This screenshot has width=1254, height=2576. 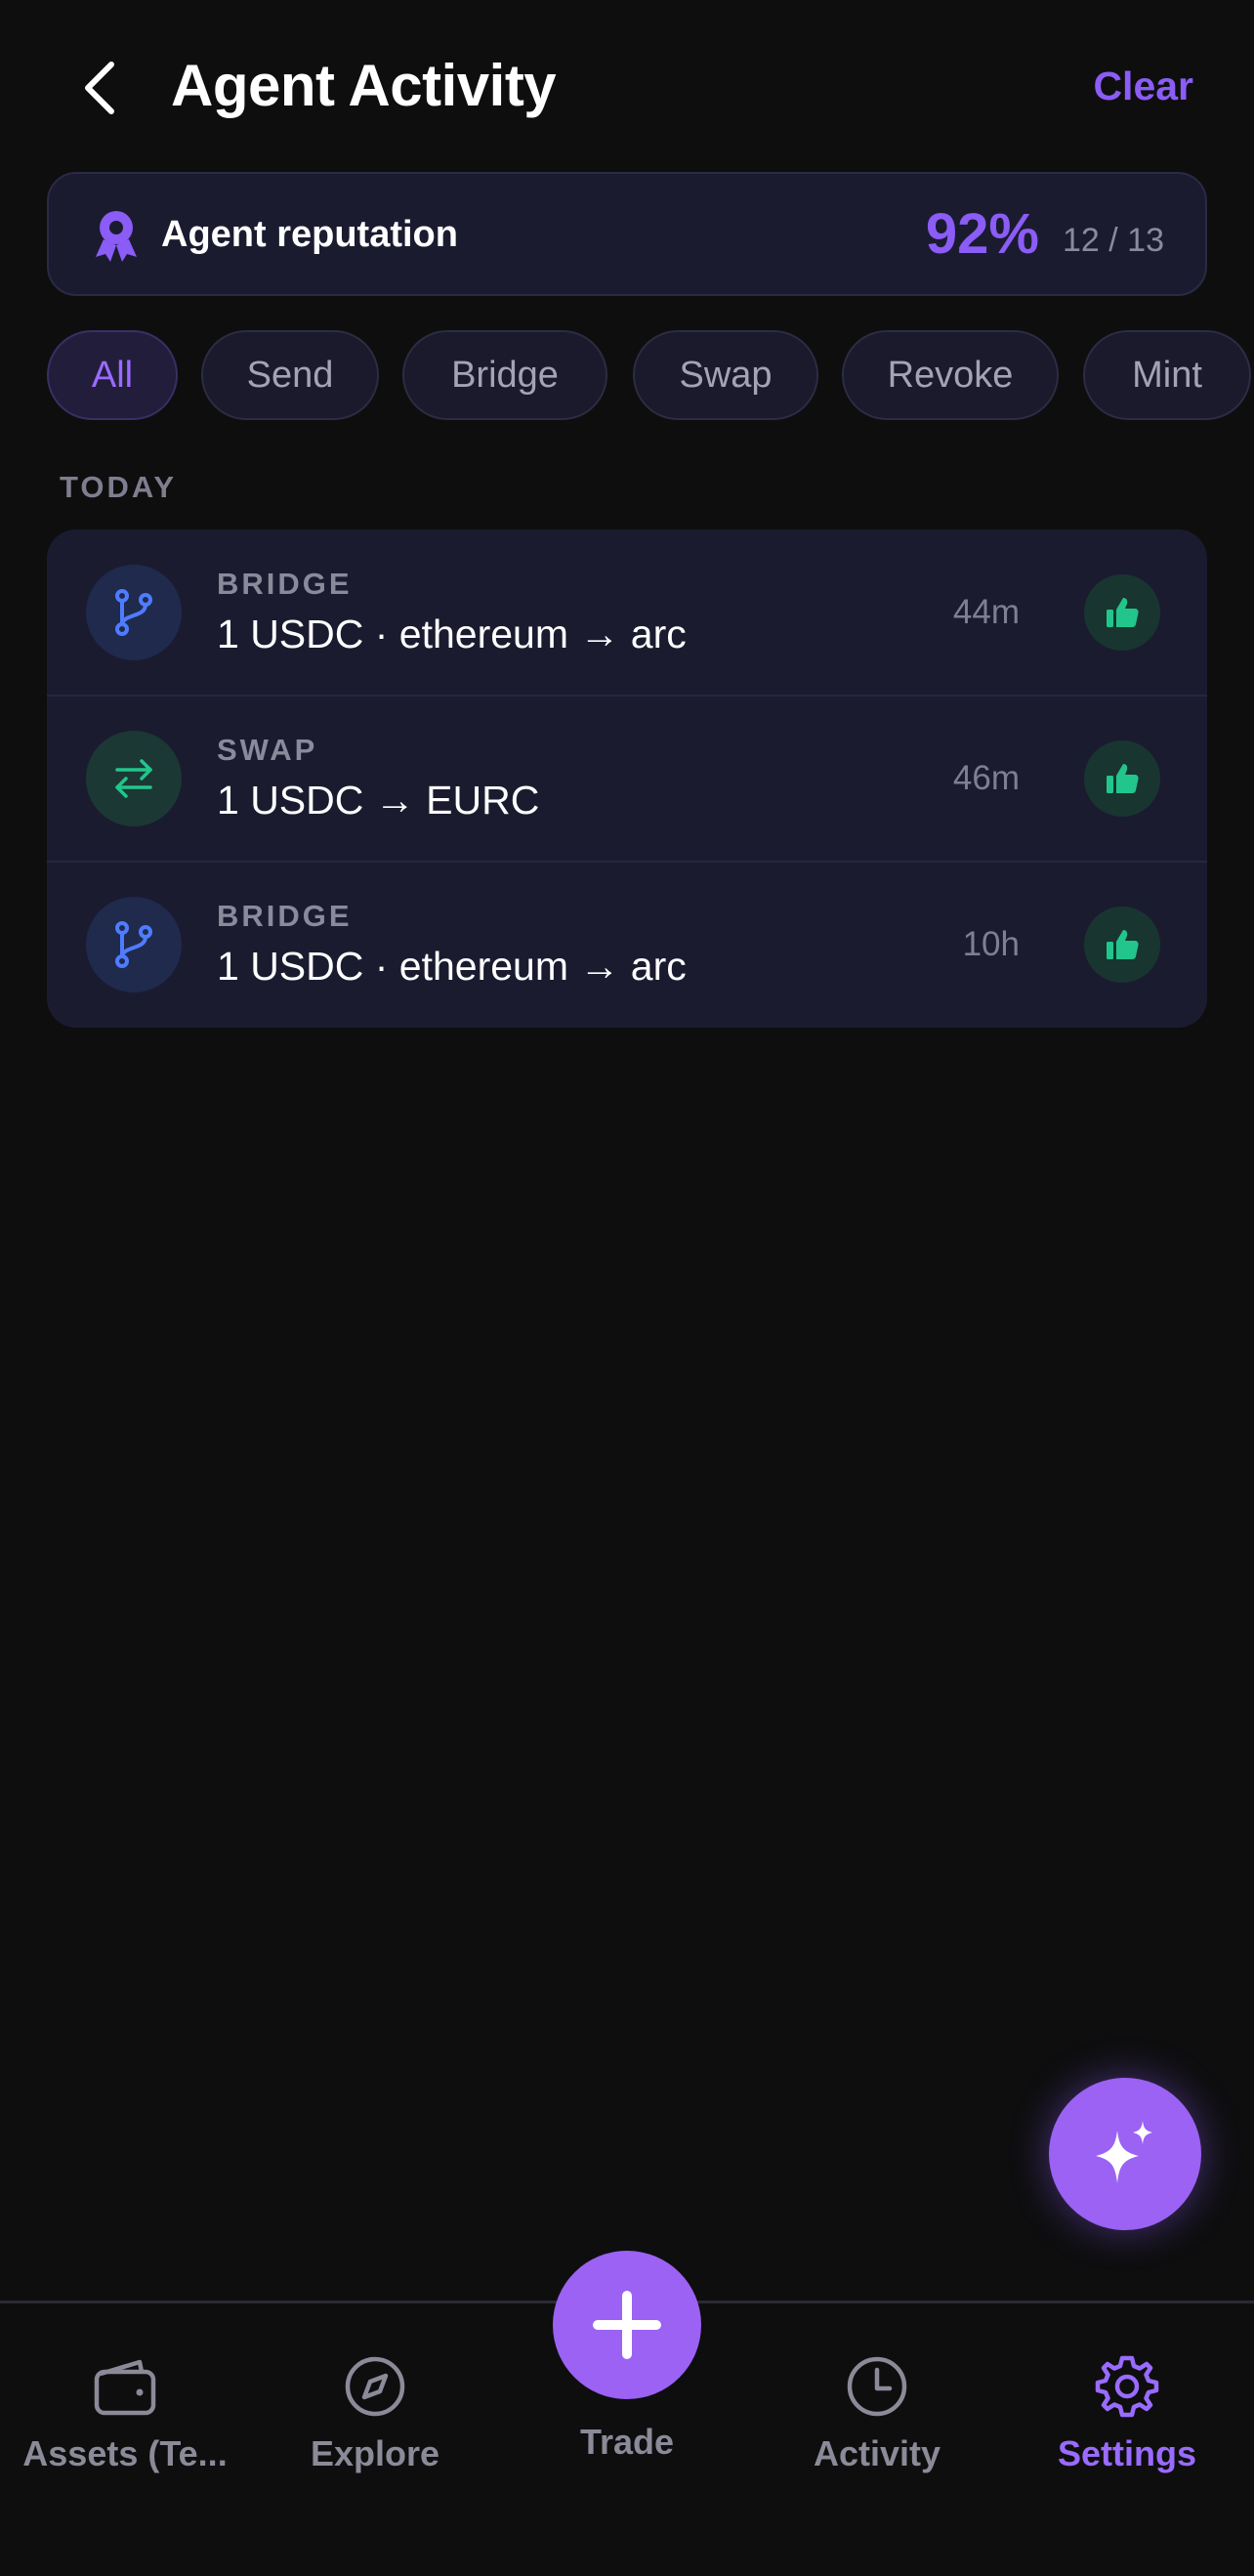 I want to click on plus-icon, so click(x=627, y=2325).